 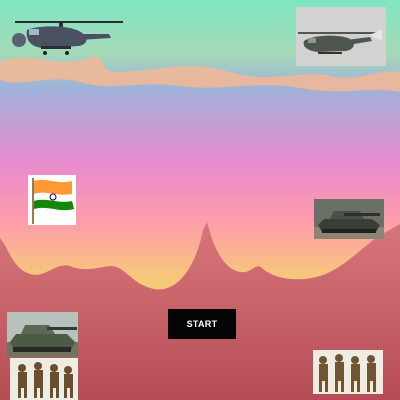 I want to click on helicopter-photo-sprite, so click(x=341, y=36).